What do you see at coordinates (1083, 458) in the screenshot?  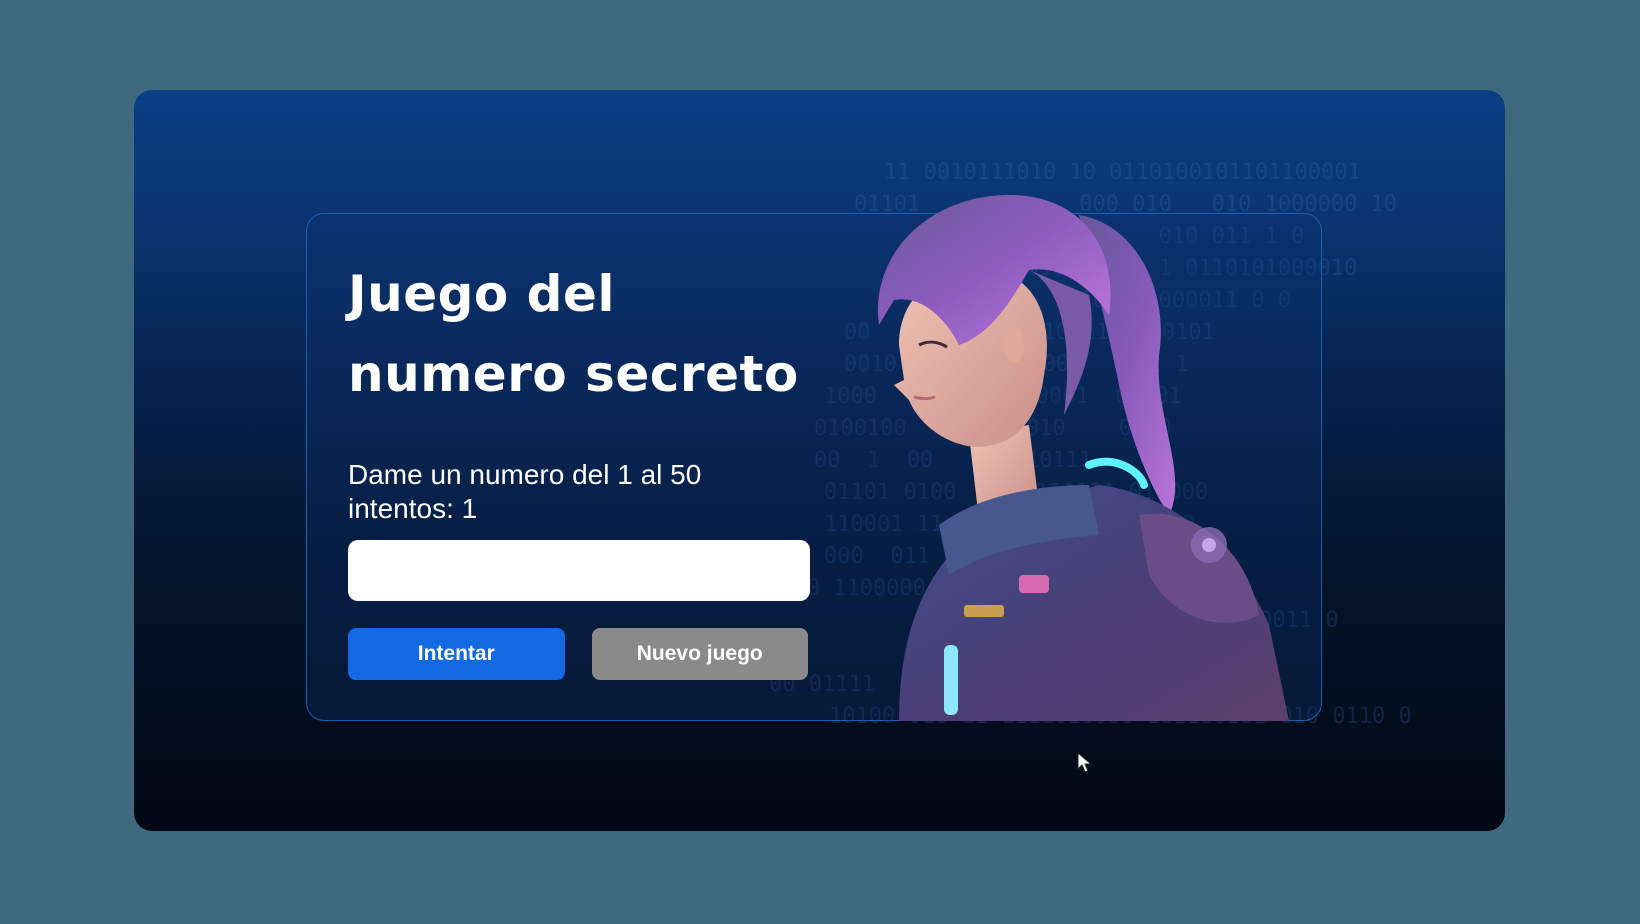 I see `astronaut-girl-illustration` at bounding box center [1083, 458].